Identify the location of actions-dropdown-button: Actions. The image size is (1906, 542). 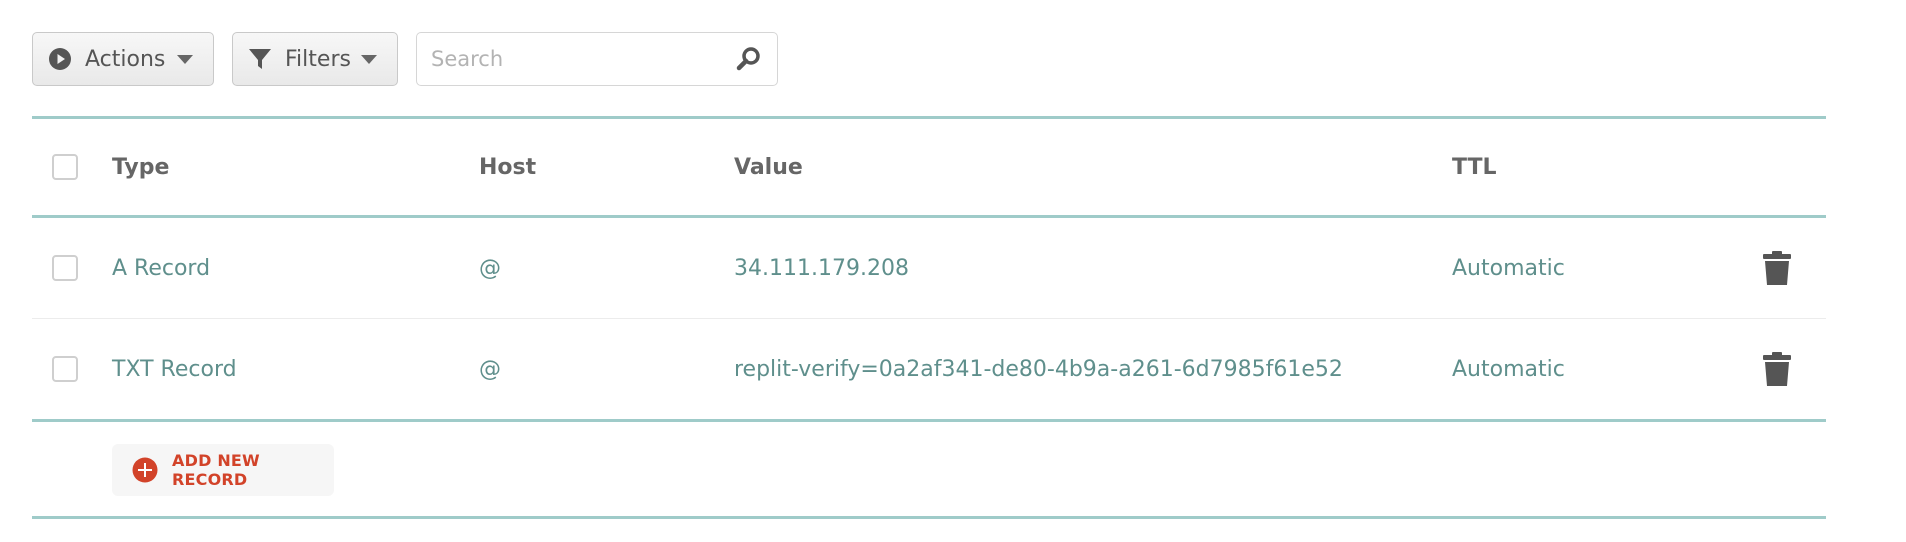
(123, 59).